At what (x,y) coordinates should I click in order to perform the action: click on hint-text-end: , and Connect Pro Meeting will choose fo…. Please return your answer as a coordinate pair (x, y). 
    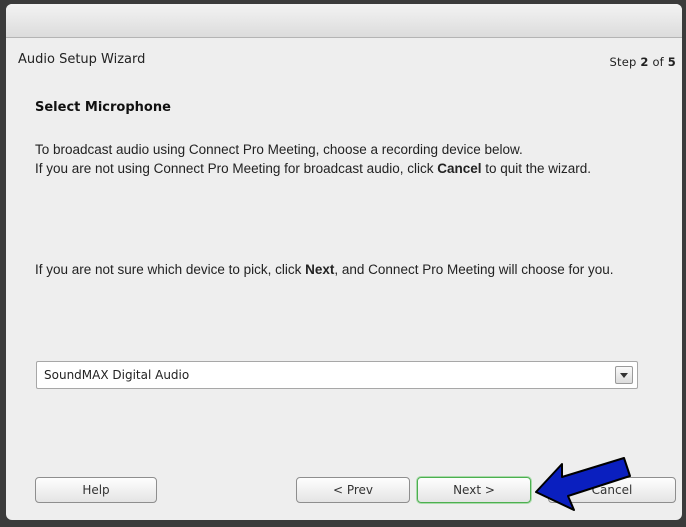
    Looking at the image, I should click on (474, 269).